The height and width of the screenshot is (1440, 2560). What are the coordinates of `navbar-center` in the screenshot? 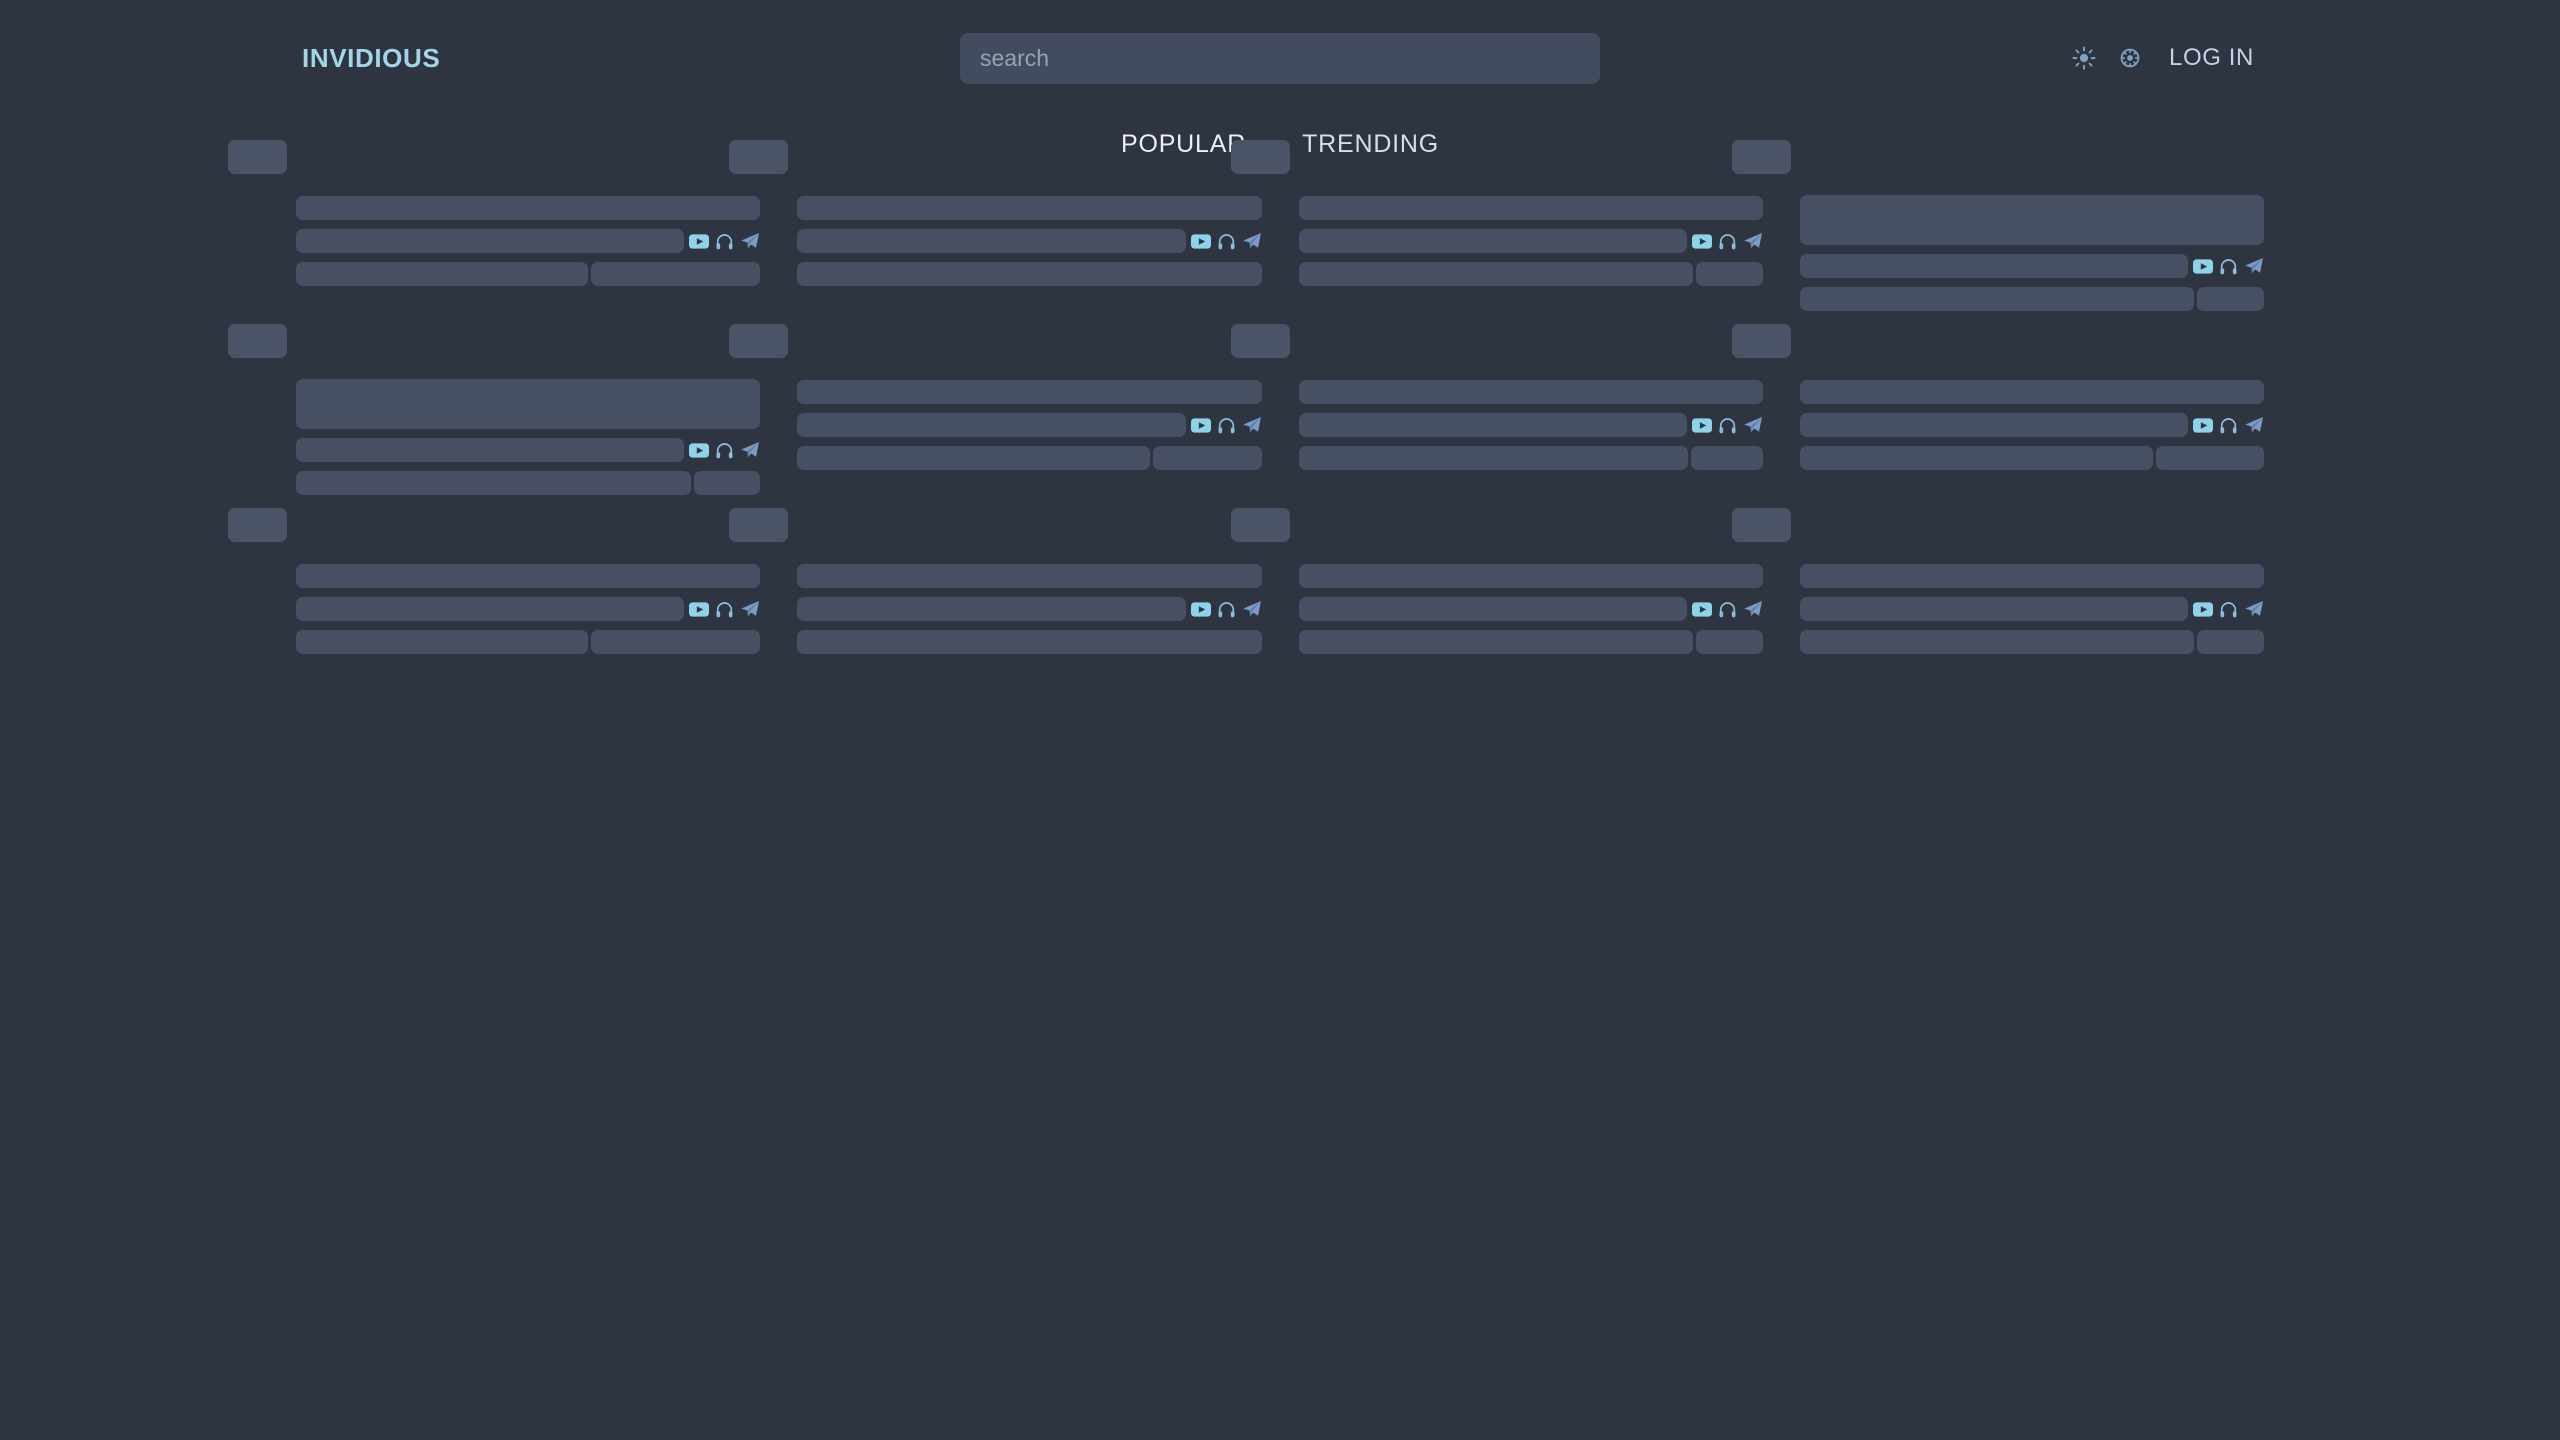 It's located at (1279, 58).